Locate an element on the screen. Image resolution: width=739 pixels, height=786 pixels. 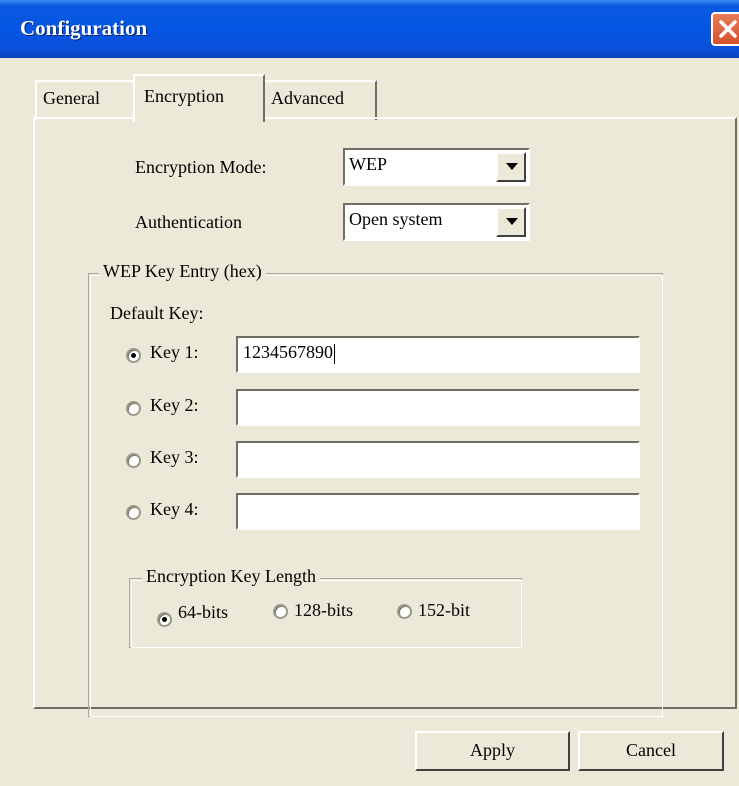
authentication-label: Authentication is located at coordinates (188, 222).